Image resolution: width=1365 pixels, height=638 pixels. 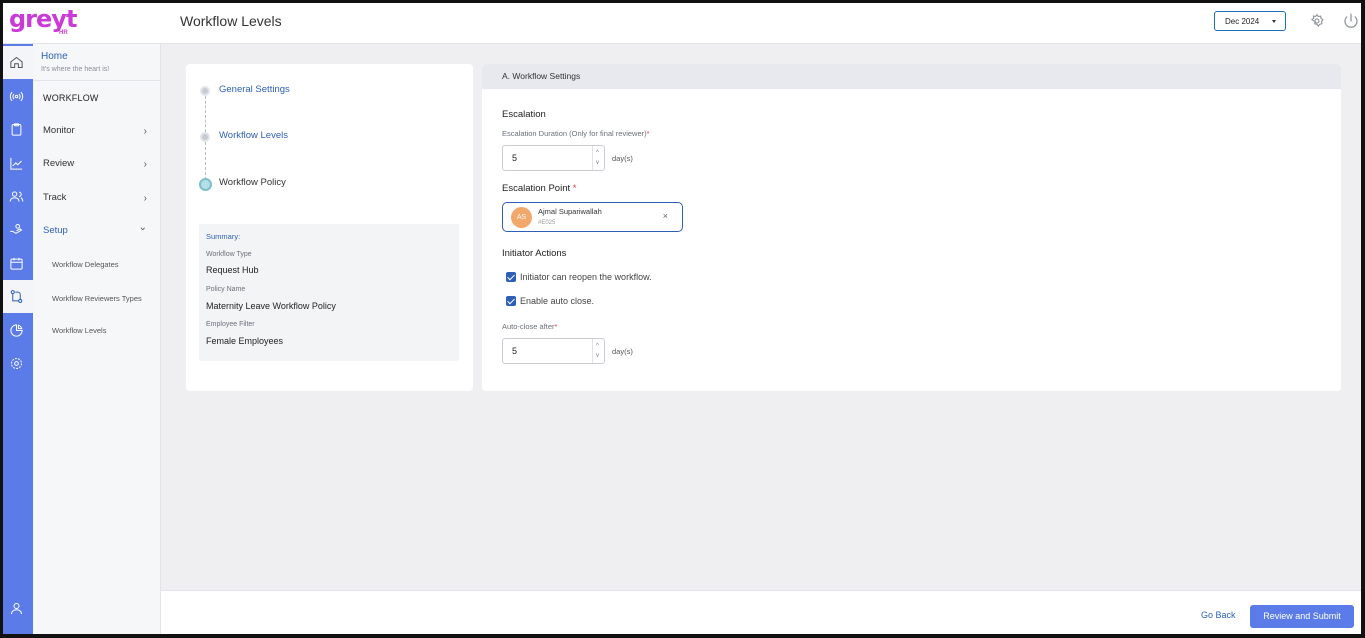 I want to click on checkbox-label: Enable auto close., so click(x=557, y=301).